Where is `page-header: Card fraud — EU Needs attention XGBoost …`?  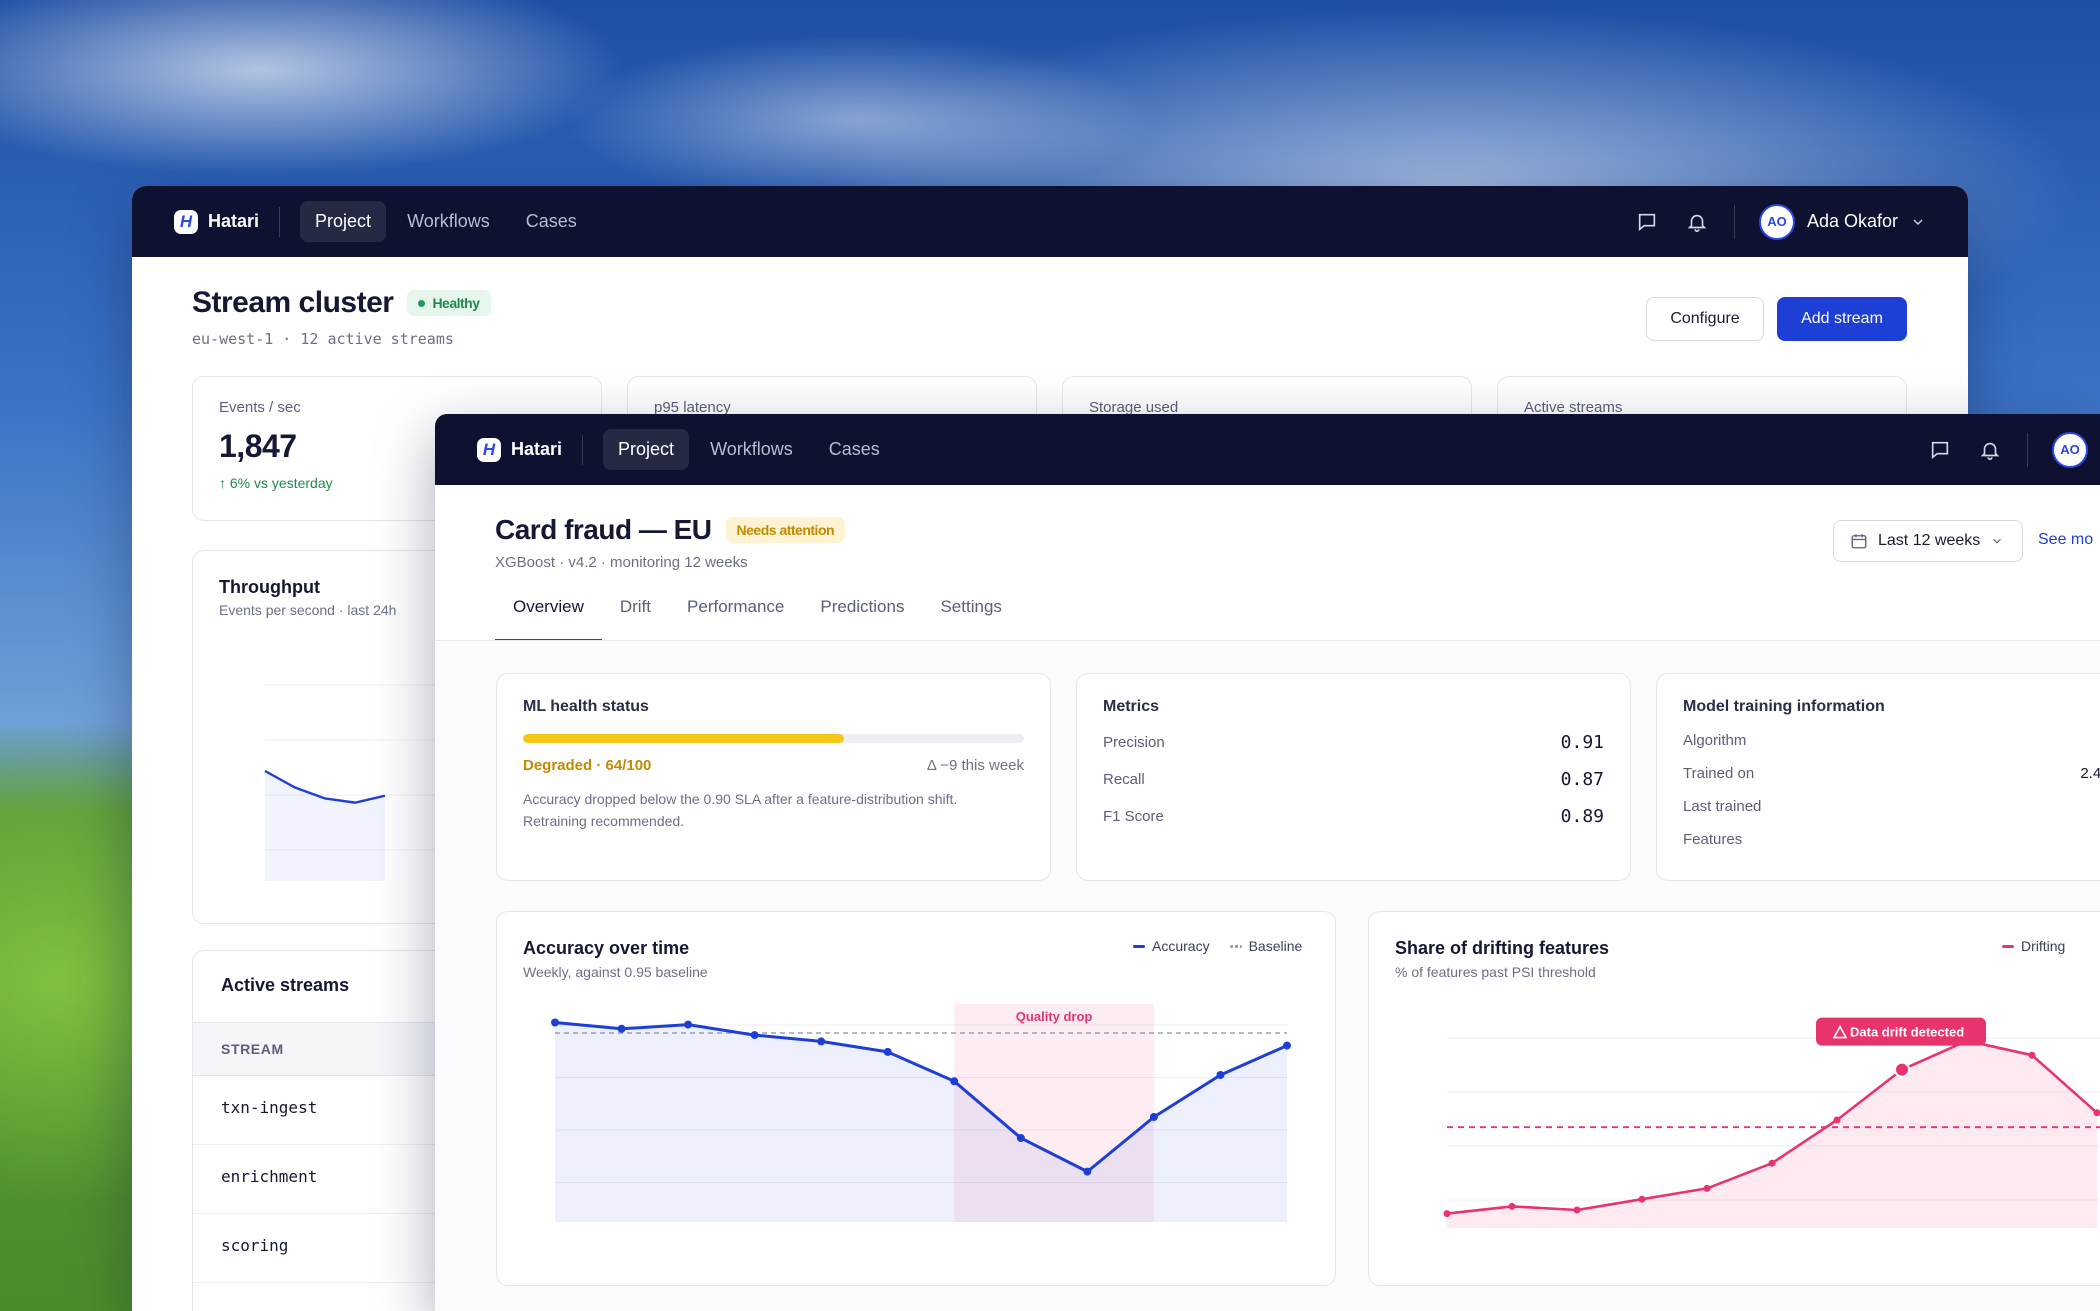
page-header: Card fraud — EU Needs attention XGBoost … is located at coordinates (670, 542).